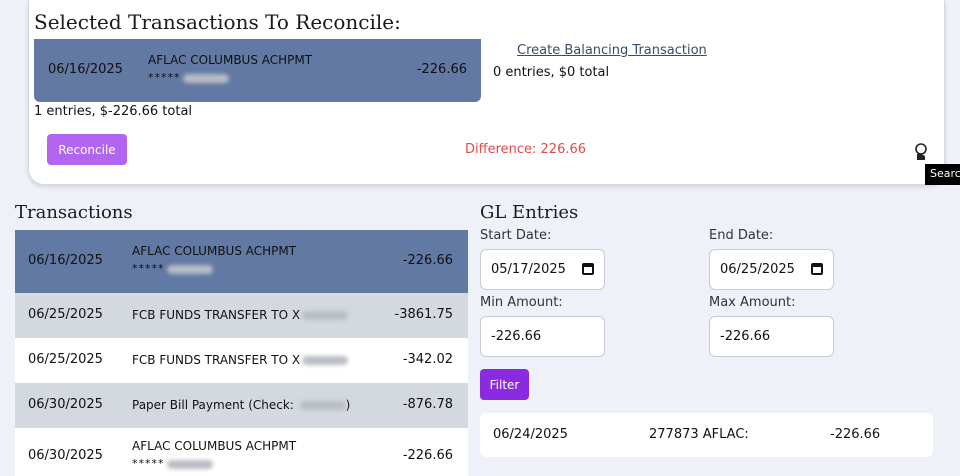  I want to click on min-amount-label: Min Amount:, so click(521, 302).